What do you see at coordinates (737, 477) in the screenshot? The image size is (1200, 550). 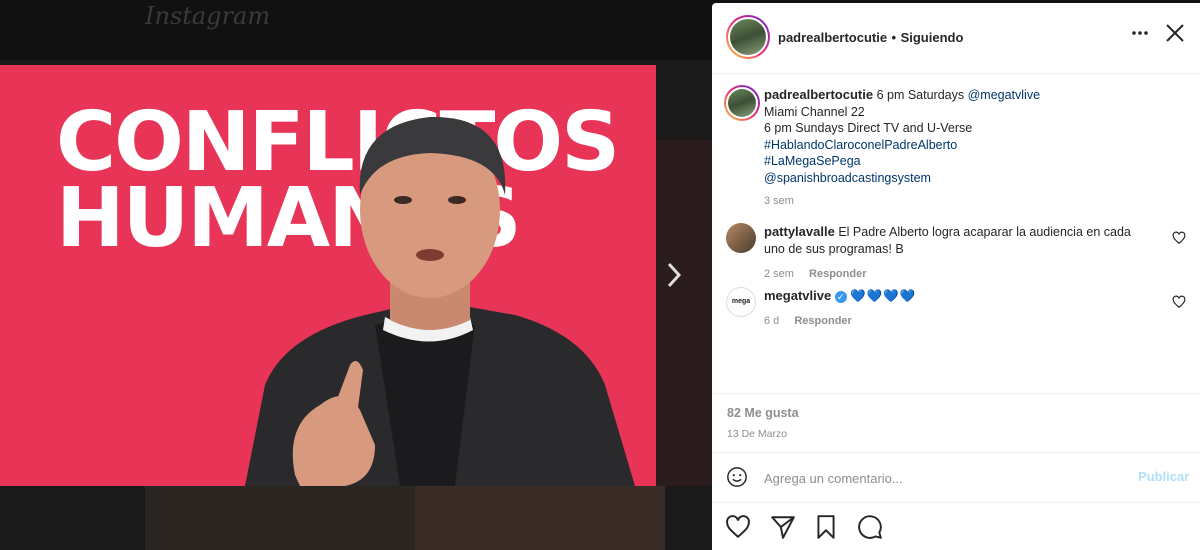 I see `emoji-icon` at bounding box center [737, 477].